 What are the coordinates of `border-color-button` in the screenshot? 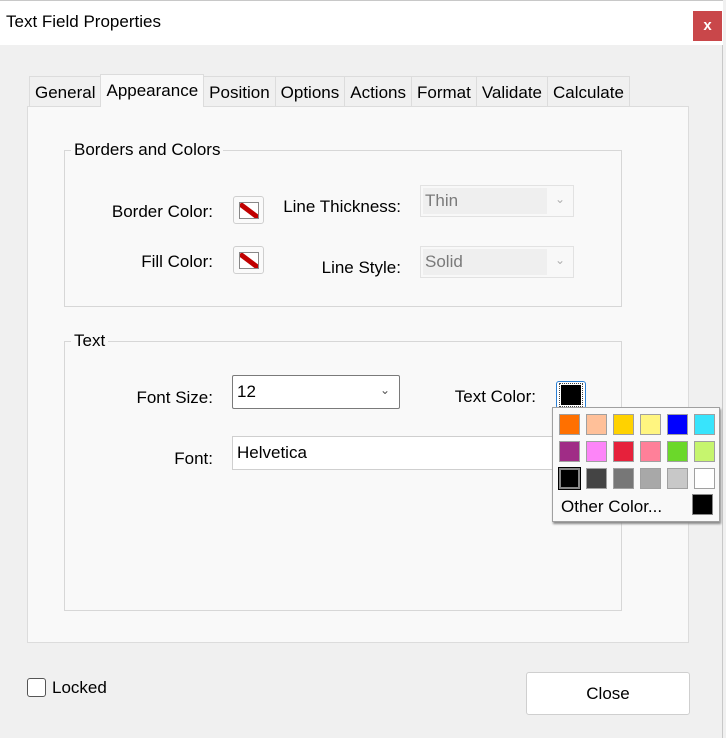 It's located at (248, 210).